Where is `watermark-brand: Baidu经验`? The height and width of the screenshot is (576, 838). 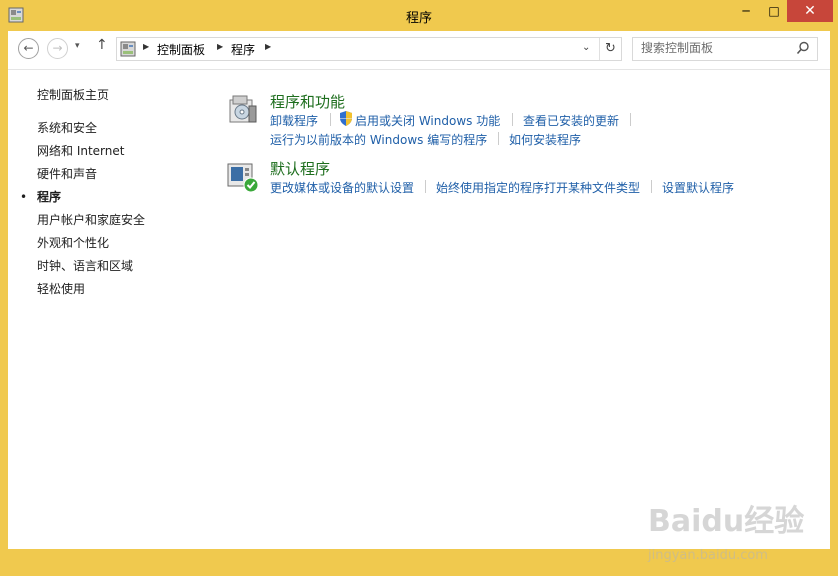 watermark-brand: Baidu经验 is located at coordinates (726, 521).